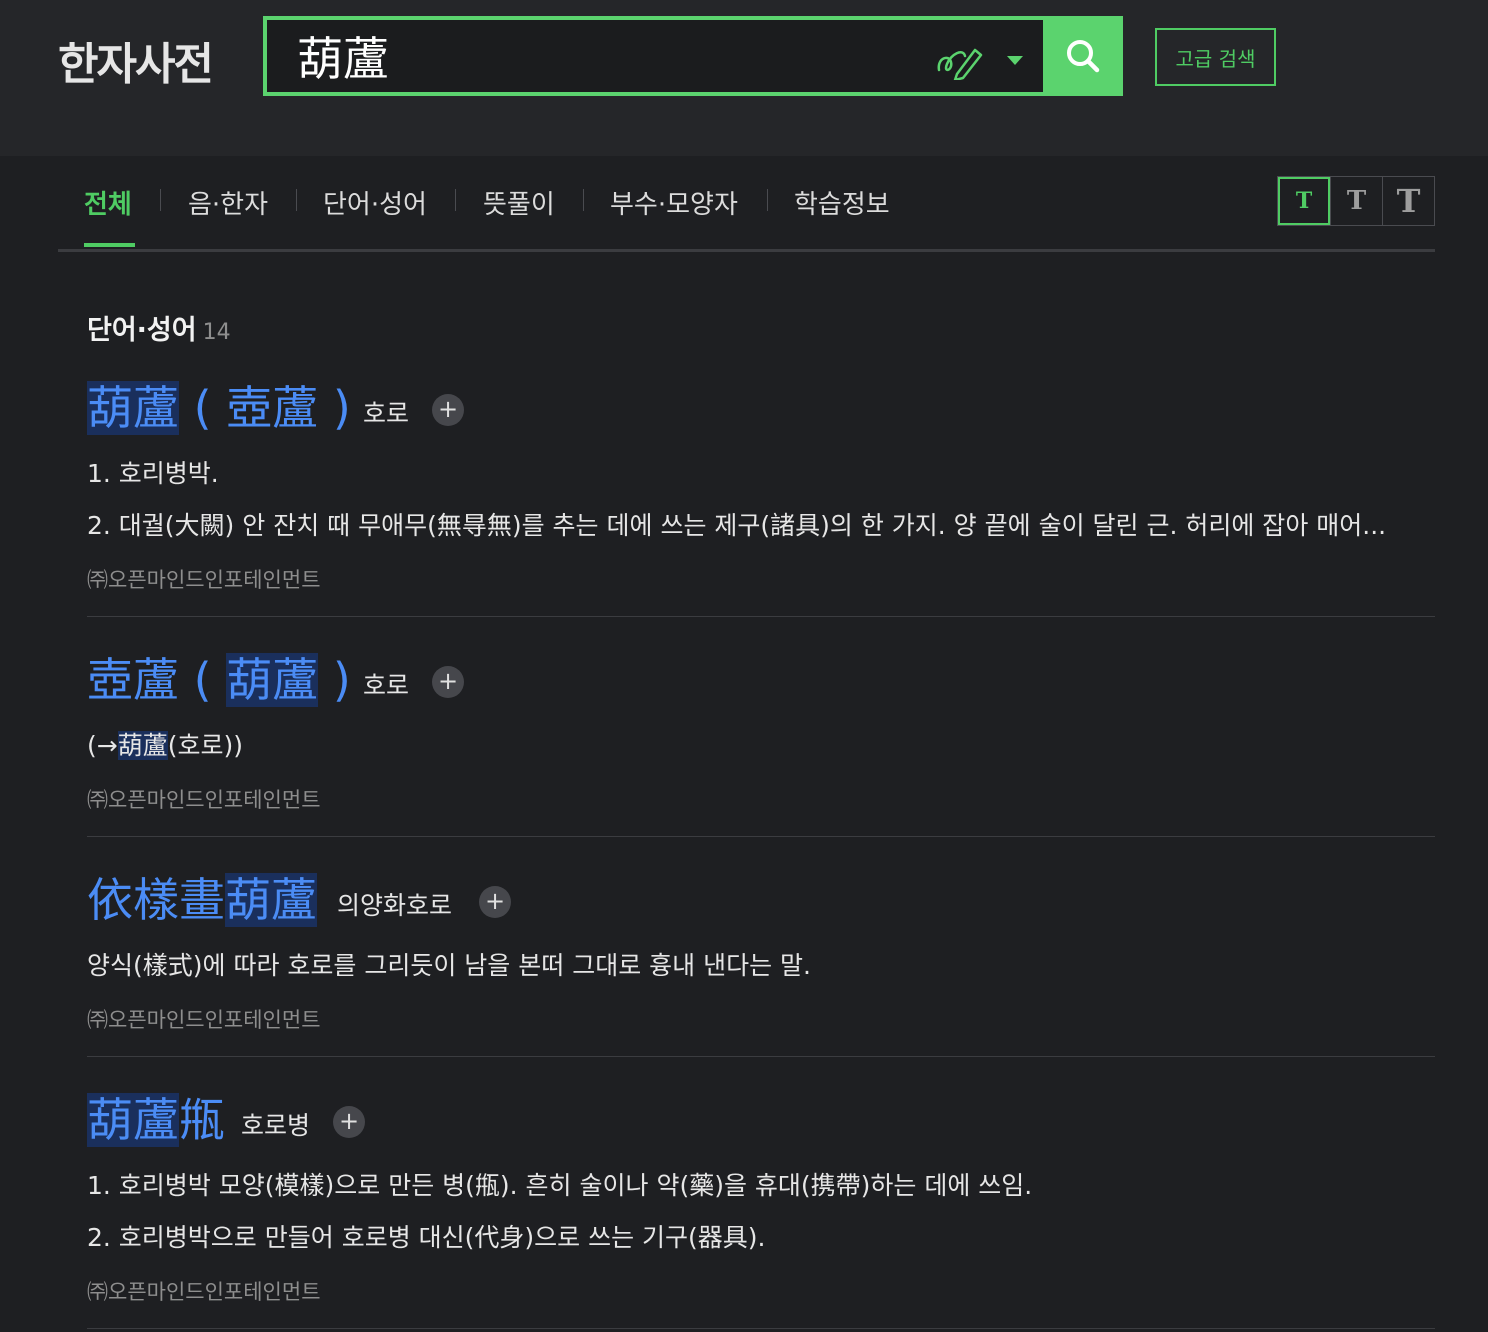 This screenshot has height=1332, width=1488. I want to click on caret-down-icon, so click(1015, 60).